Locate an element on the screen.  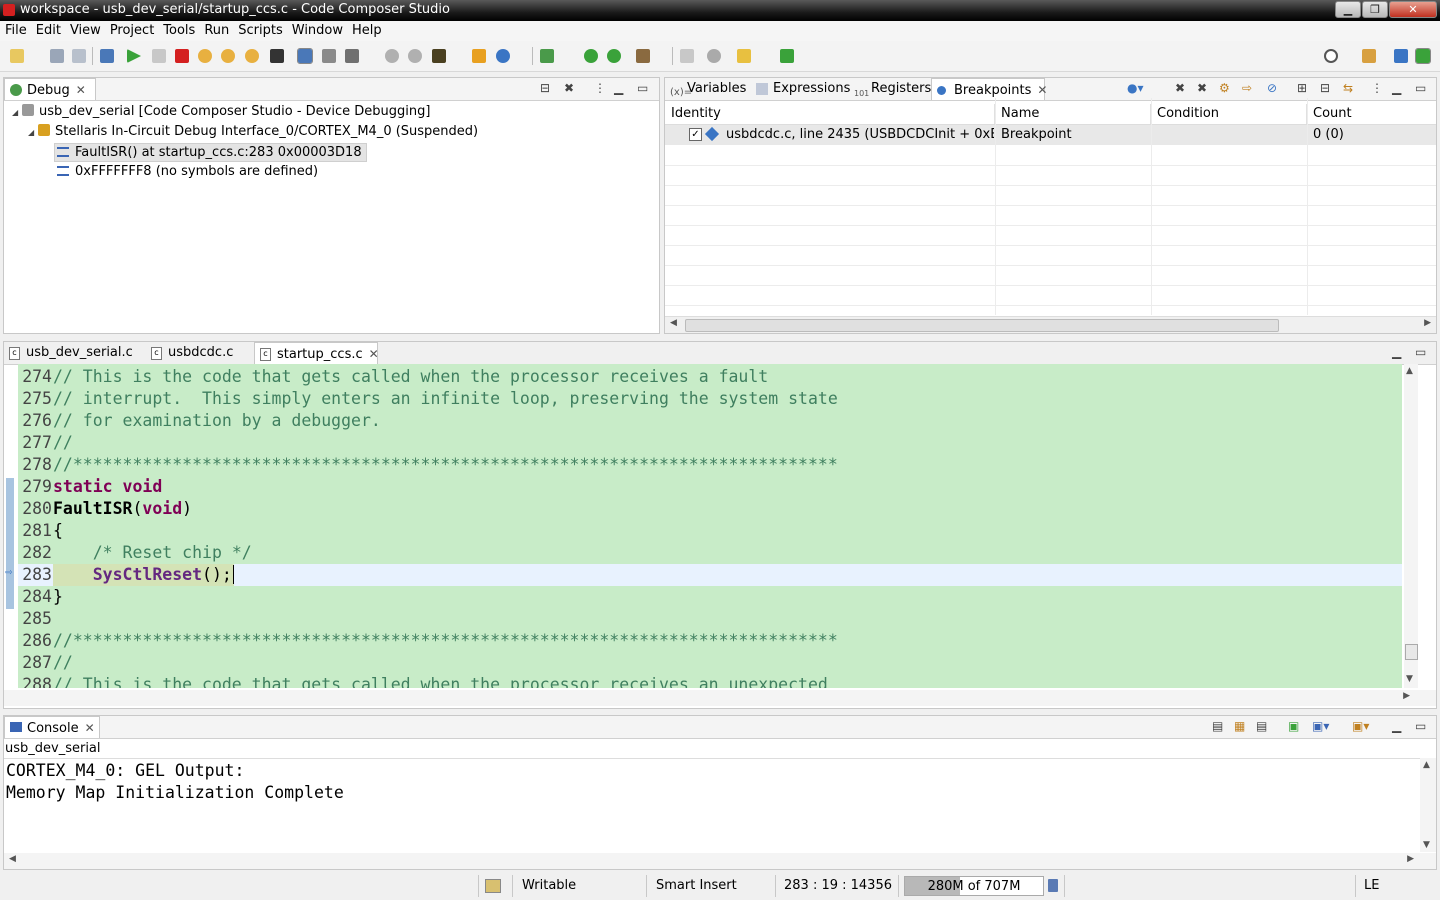
collapse-all-icon: ⊟ is located at coordinates (545, 88).